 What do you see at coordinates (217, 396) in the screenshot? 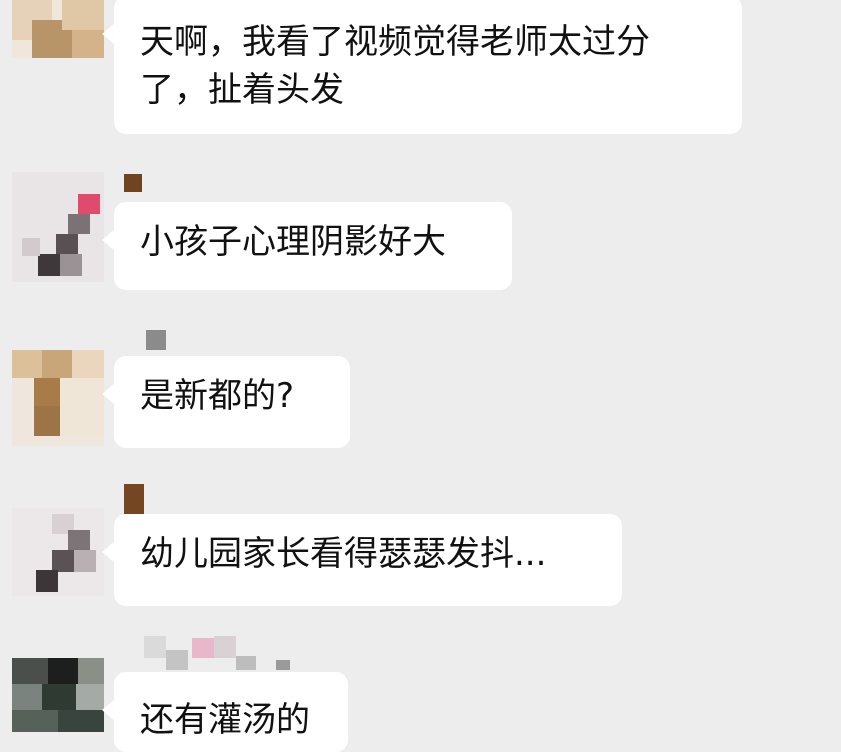
I see `message-text: 是新都的?` at bounding box center [217, 396].